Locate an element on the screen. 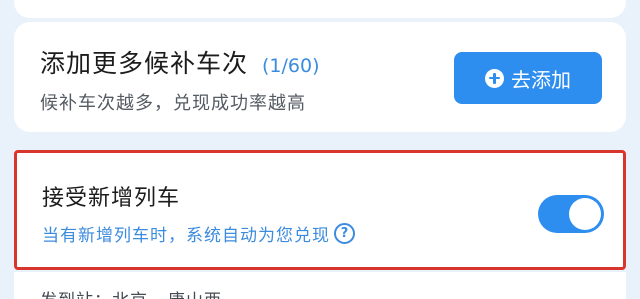 This screenshot has height=299, width=640. question-circle-icon: ? is located at coordinates (344, 233).